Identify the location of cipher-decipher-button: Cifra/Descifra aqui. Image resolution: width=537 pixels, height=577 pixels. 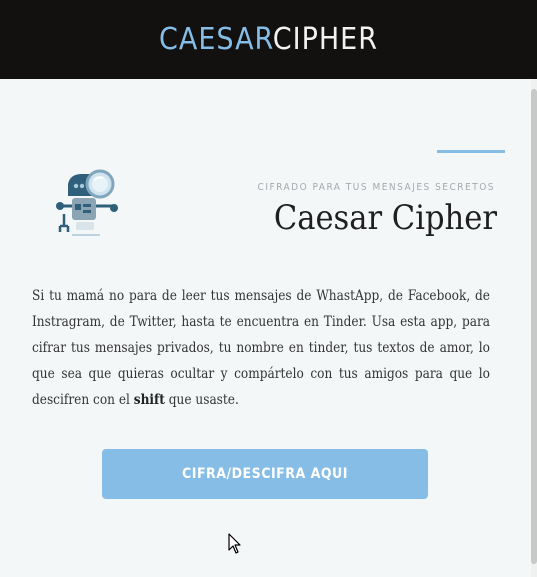
(265, 474).